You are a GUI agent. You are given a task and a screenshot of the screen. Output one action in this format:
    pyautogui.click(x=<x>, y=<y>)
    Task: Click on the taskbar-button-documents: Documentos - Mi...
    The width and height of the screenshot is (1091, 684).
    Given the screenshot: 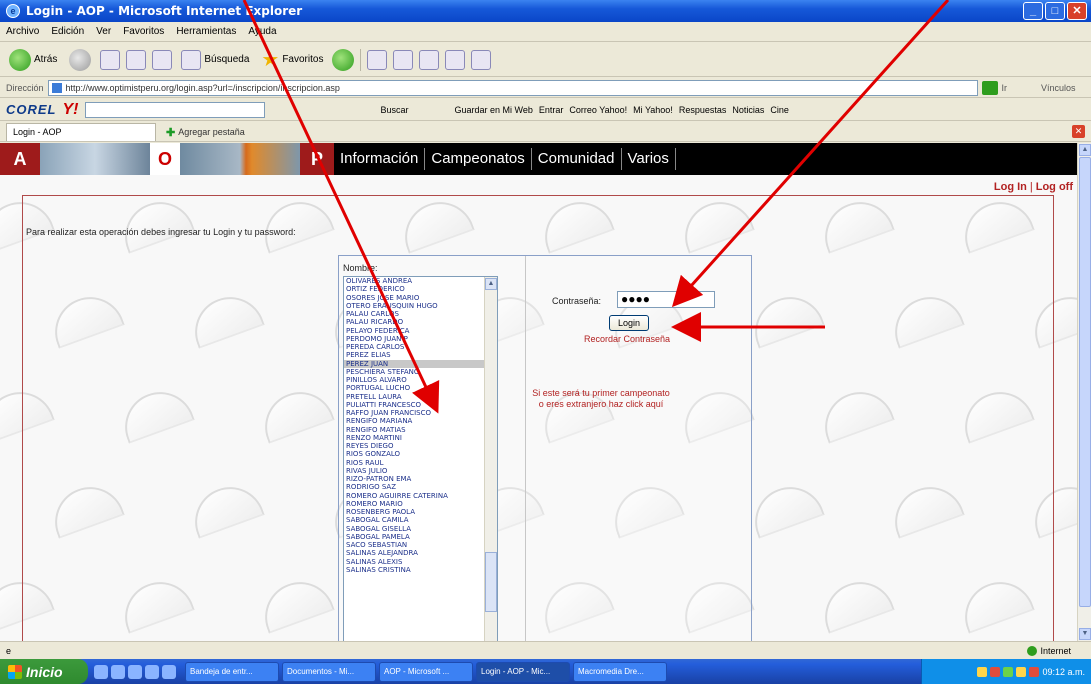 What is the action you would take?
    pyautogui.click(x=329, y=671)
    